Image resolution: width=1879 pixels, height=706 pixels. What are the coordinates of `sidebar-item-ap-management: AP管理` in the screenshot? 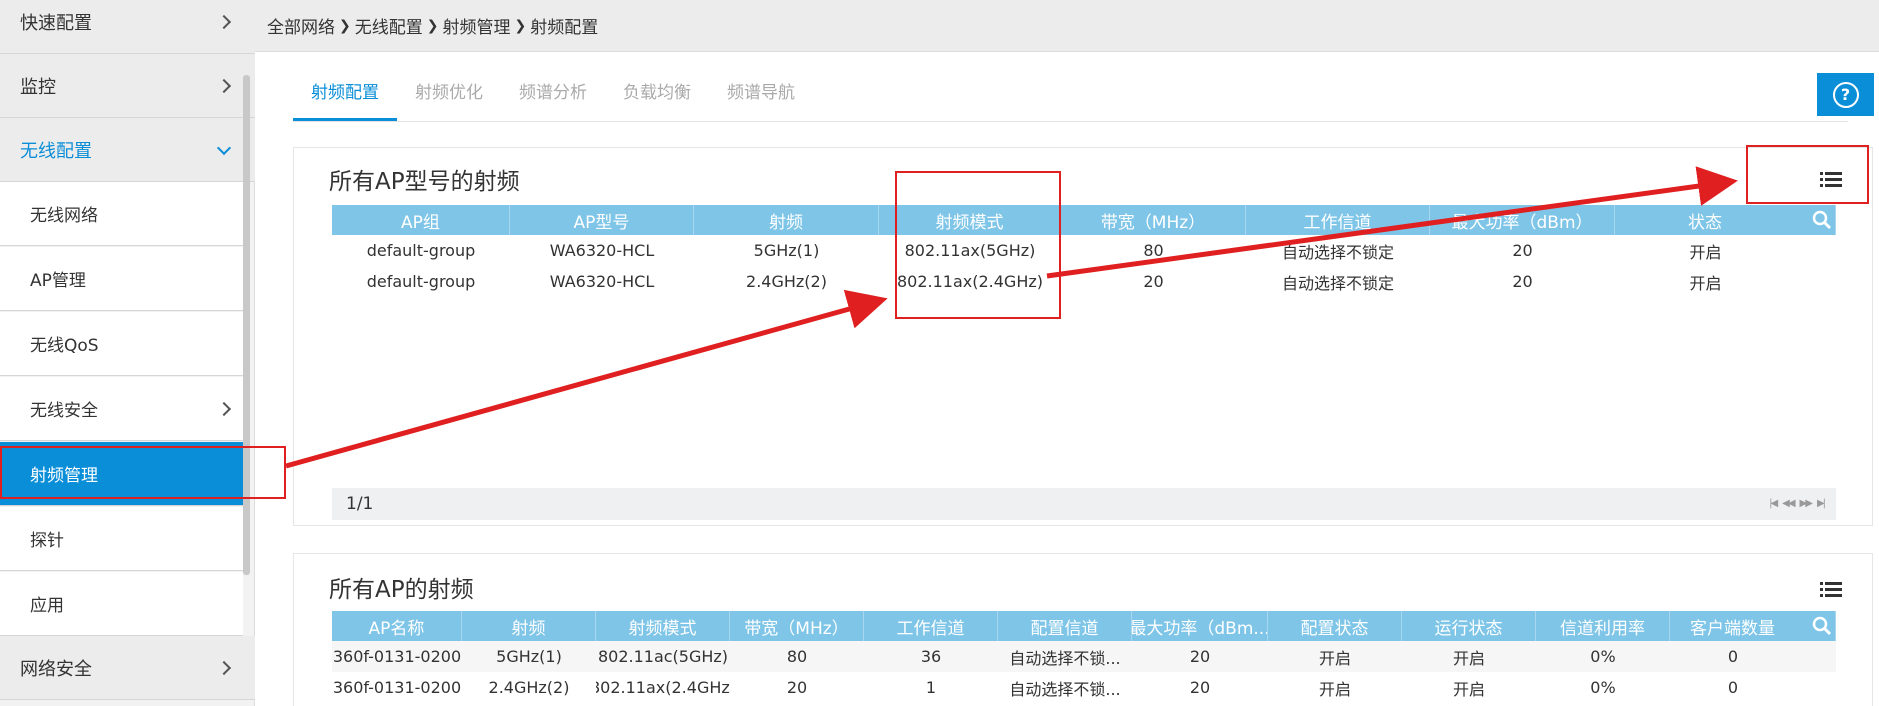 It's located at (121, 279).